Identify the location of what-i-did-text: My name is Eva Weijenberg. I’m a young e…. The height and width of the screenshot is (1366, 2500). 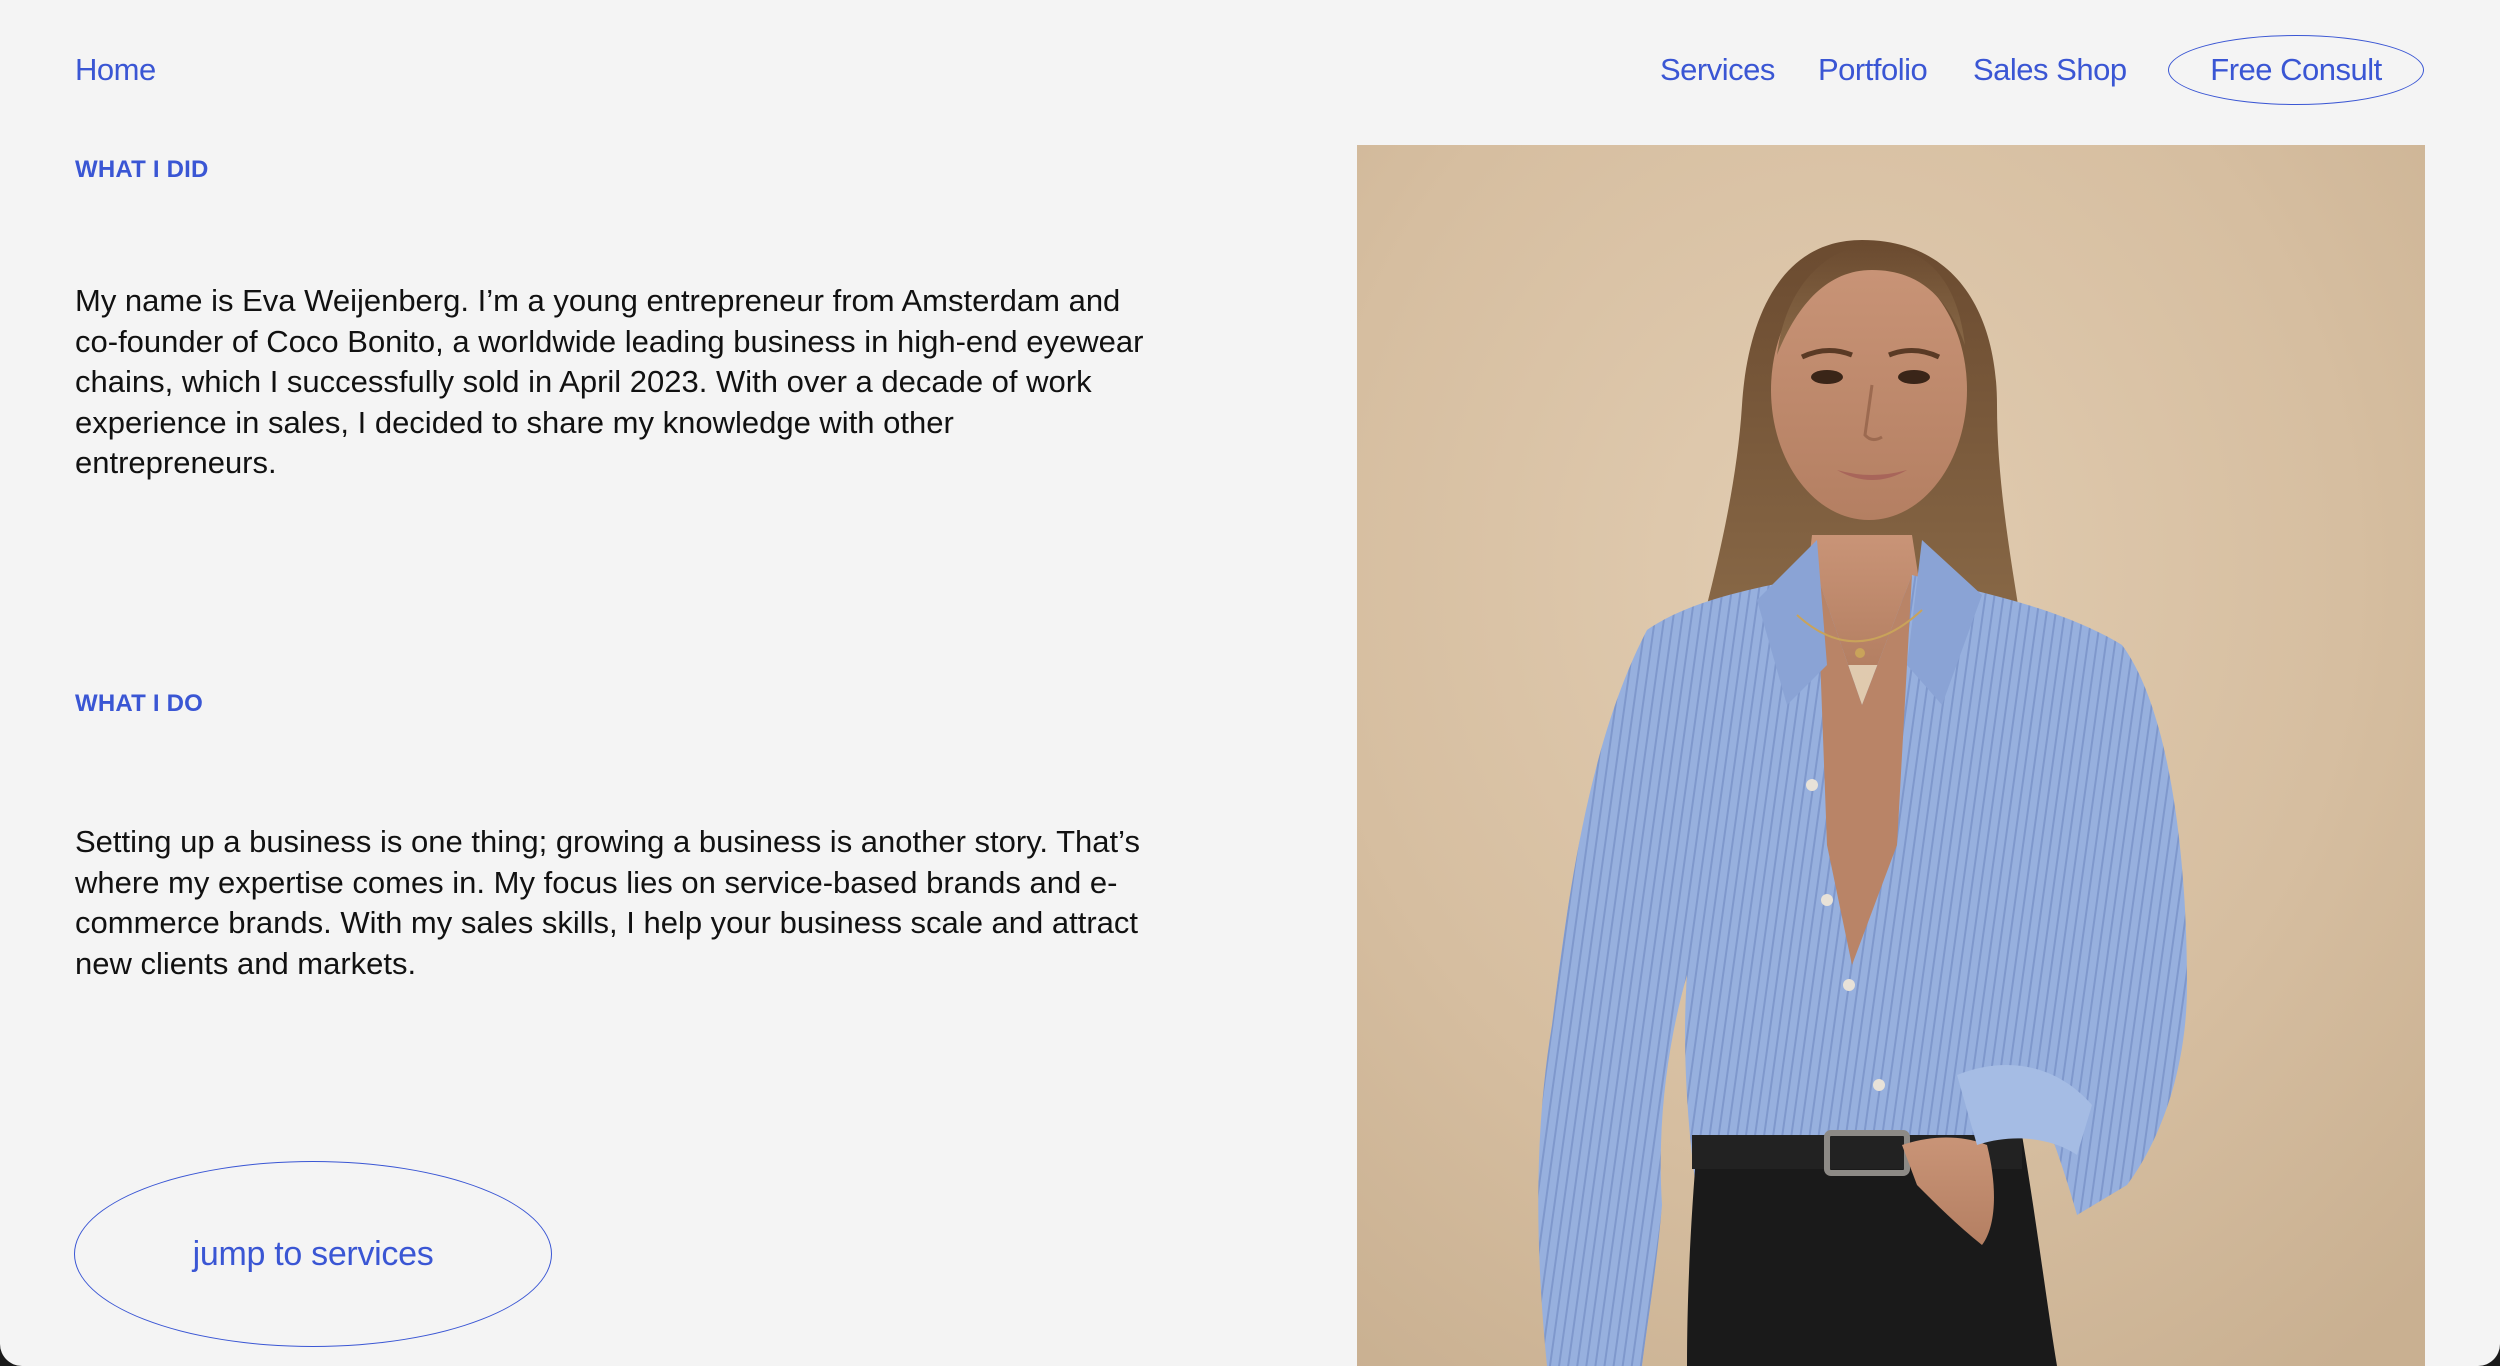
(609, 381).